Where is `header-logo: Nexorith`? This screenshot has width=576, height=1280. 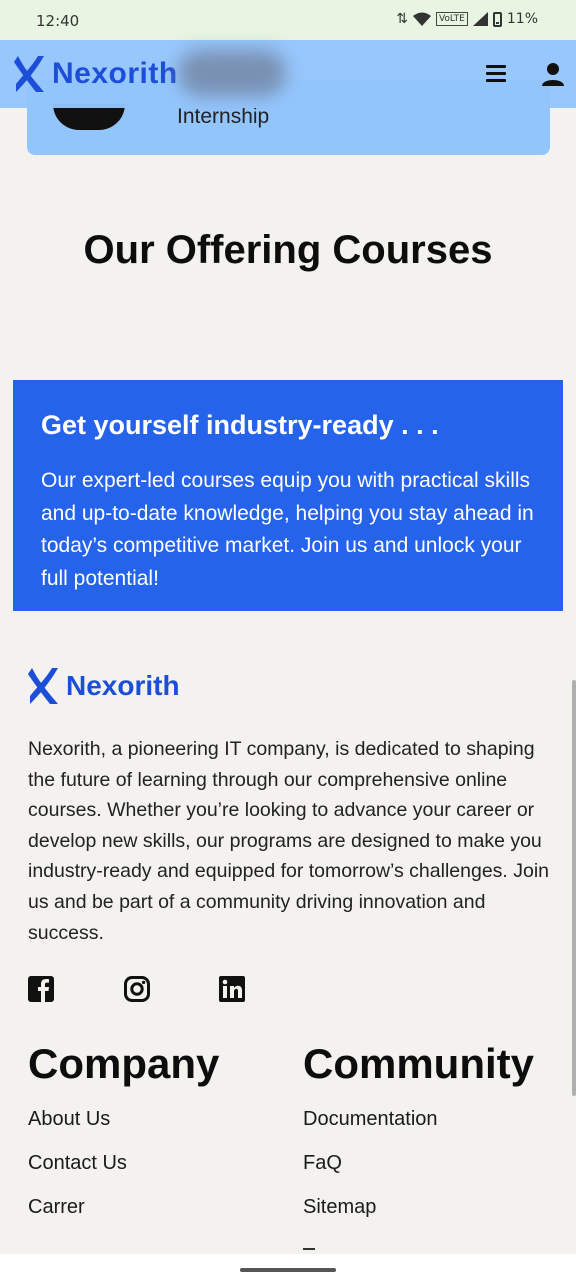
header-logo: Nexorith is located at coordinates (96, 74).